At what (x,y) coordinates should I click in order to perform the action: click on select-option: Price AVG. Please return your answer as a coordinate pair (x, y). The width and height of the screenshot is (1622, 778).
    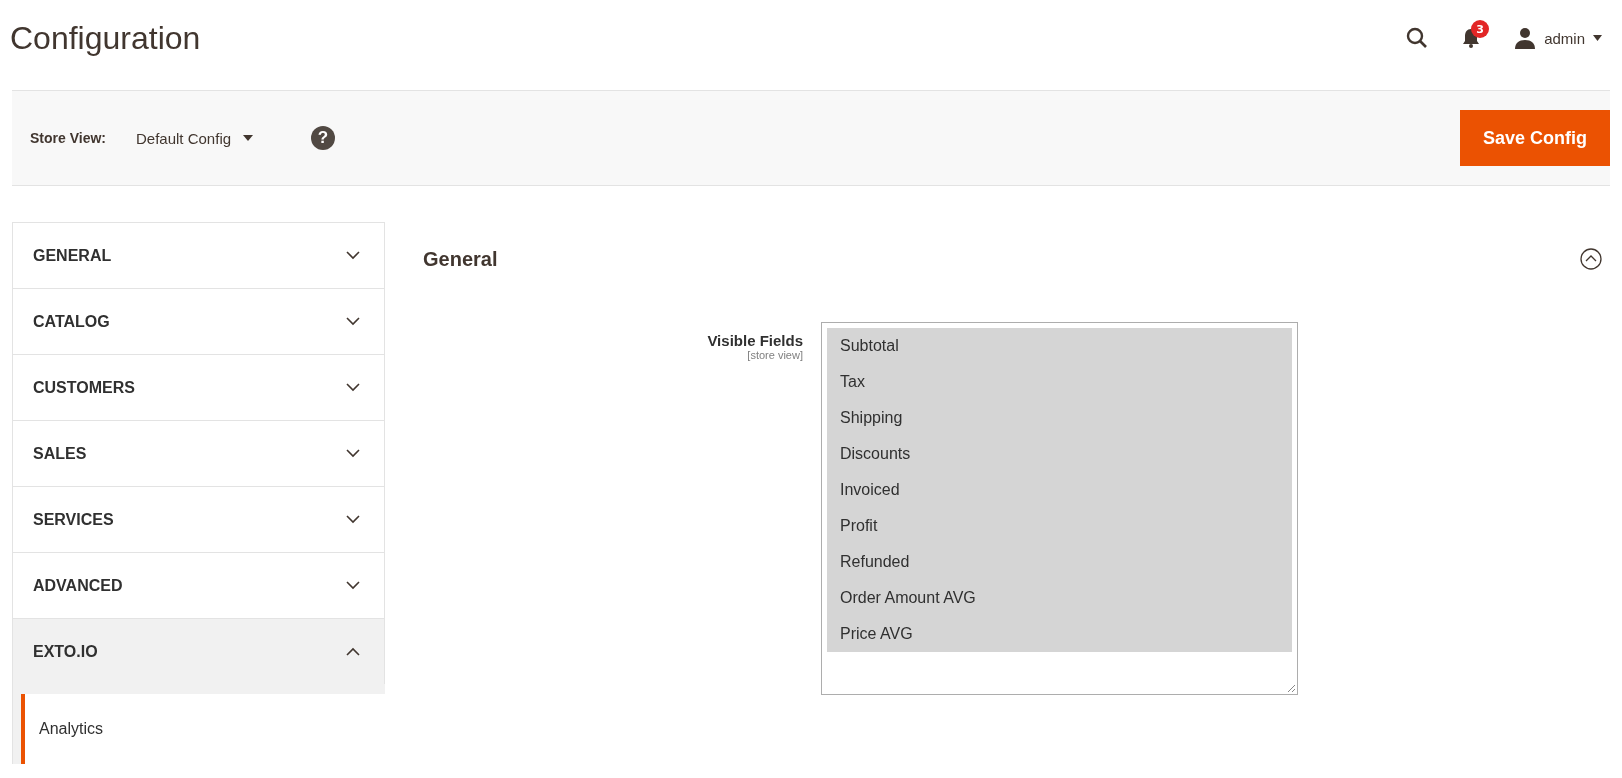
    Looking at the image, I should click on (1059, 634).